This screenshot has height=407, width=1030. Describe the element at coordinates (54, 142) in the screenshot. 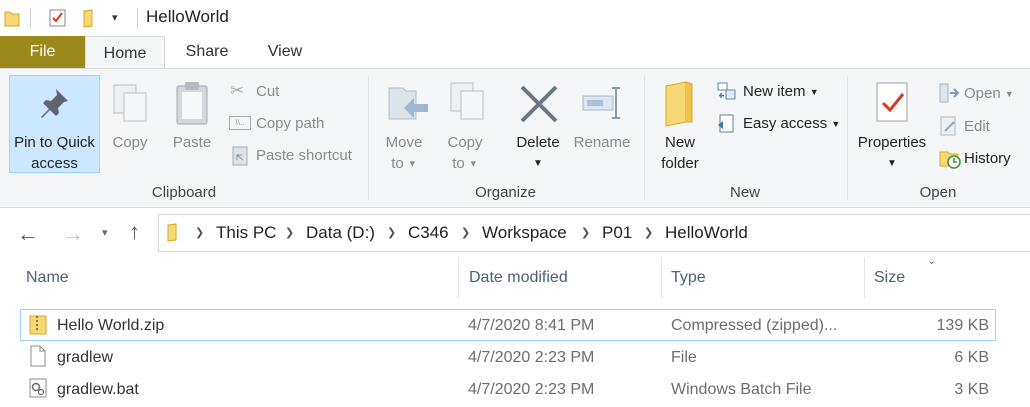

I see `pin-label-line1: Pin to Quick` at that location.